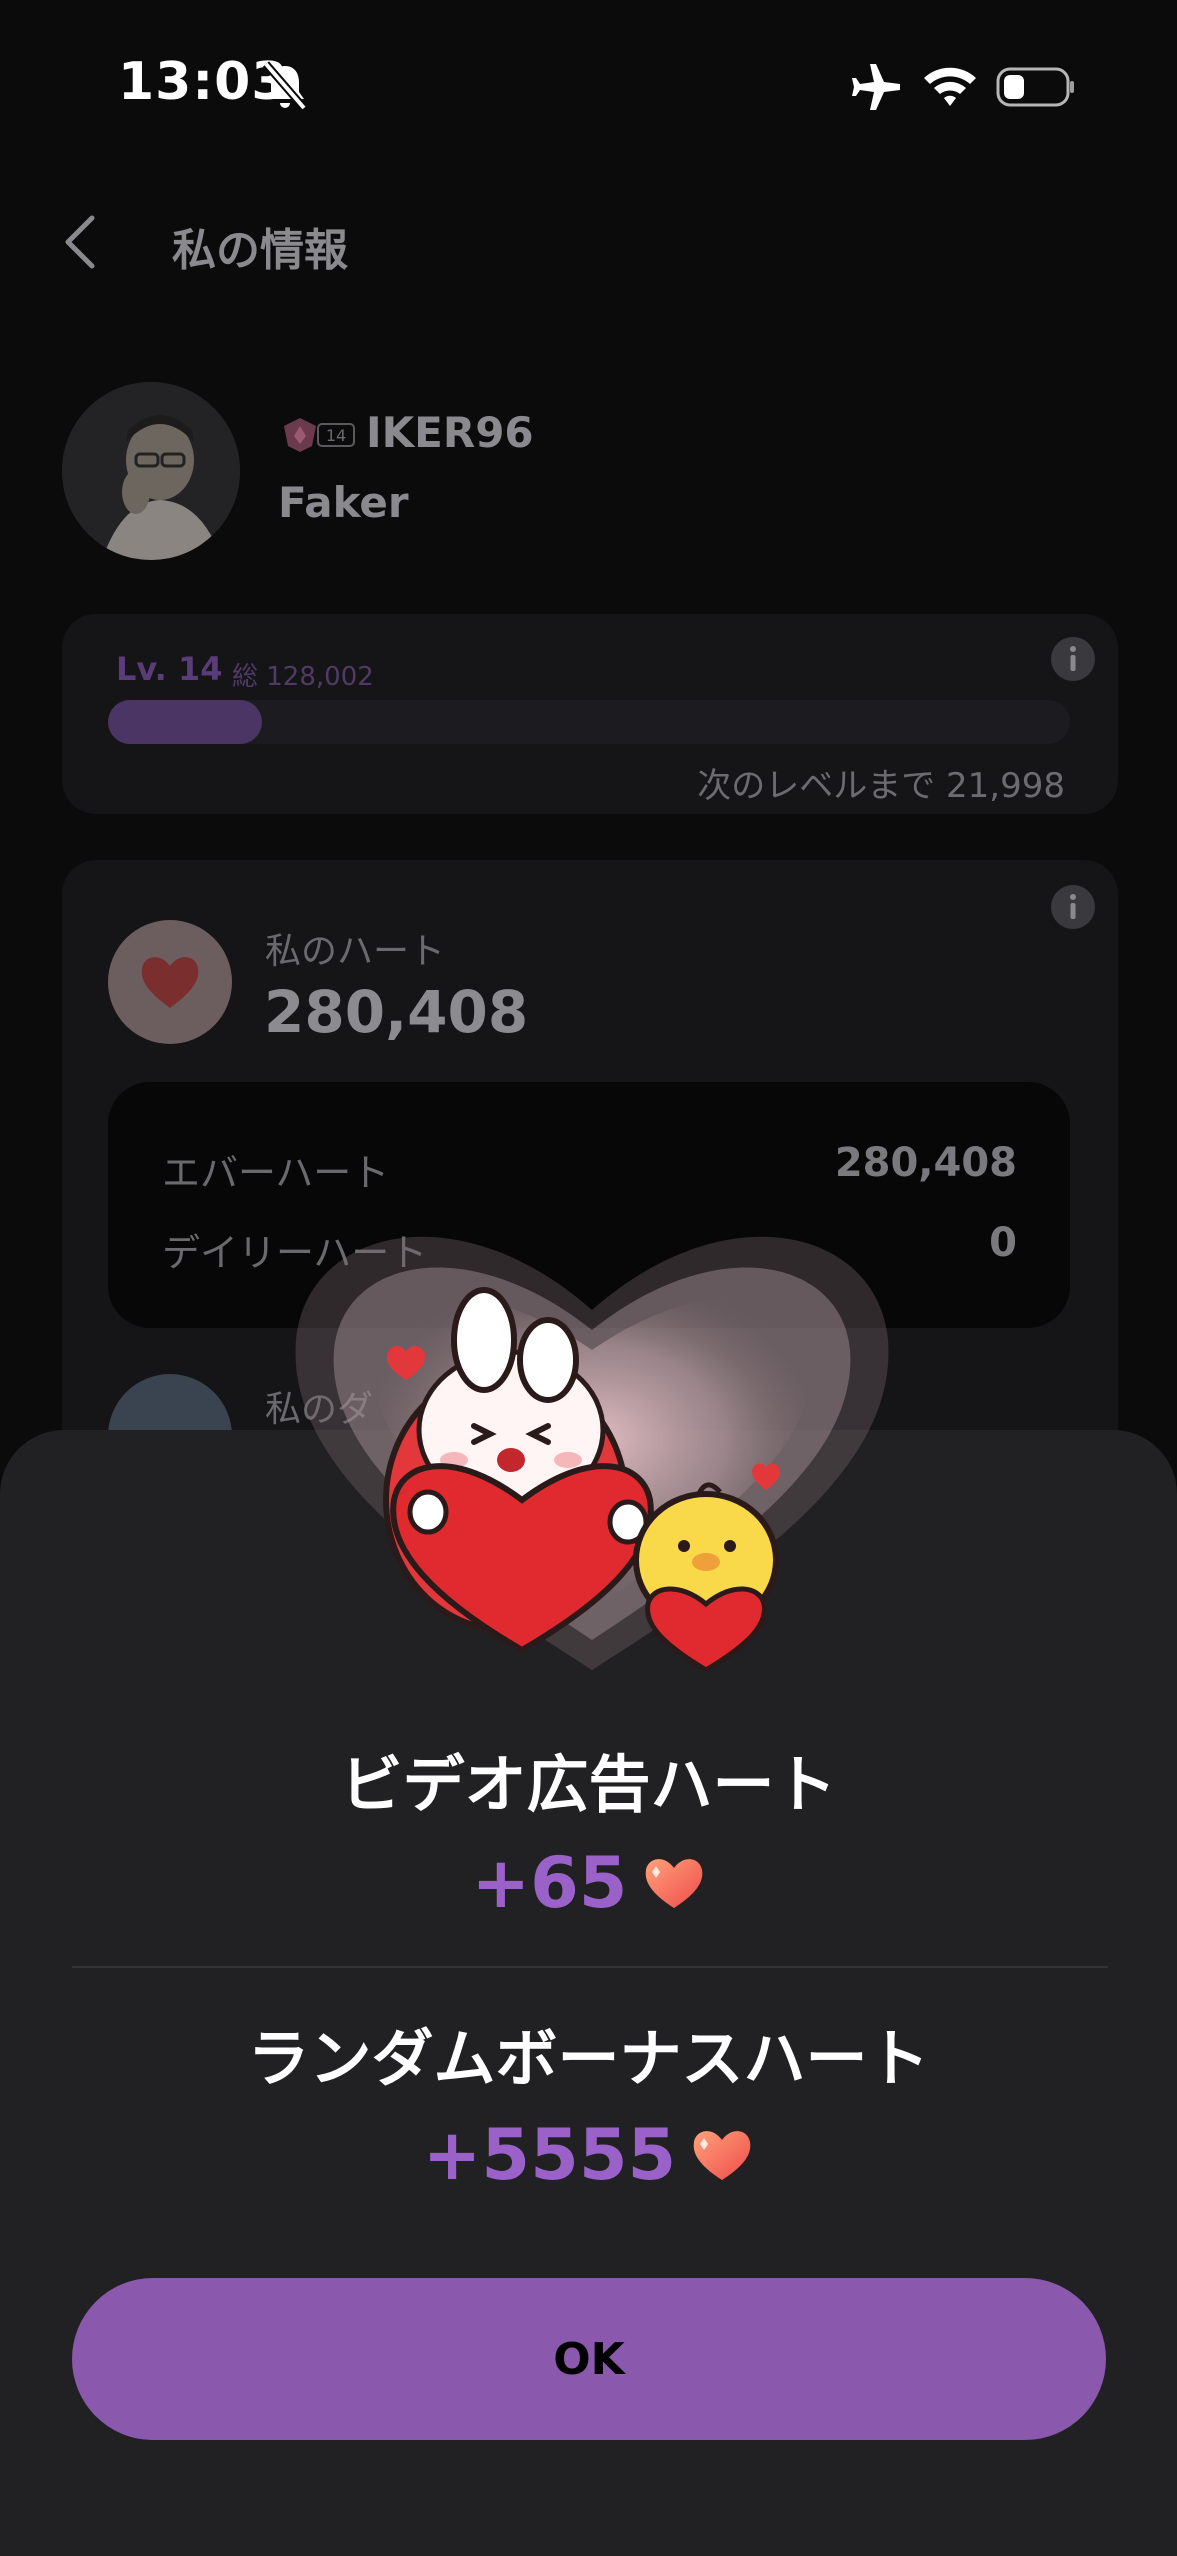 This screenshot has height=2556, width=1177. I want to click on airplane-icon, so click(876, 87).